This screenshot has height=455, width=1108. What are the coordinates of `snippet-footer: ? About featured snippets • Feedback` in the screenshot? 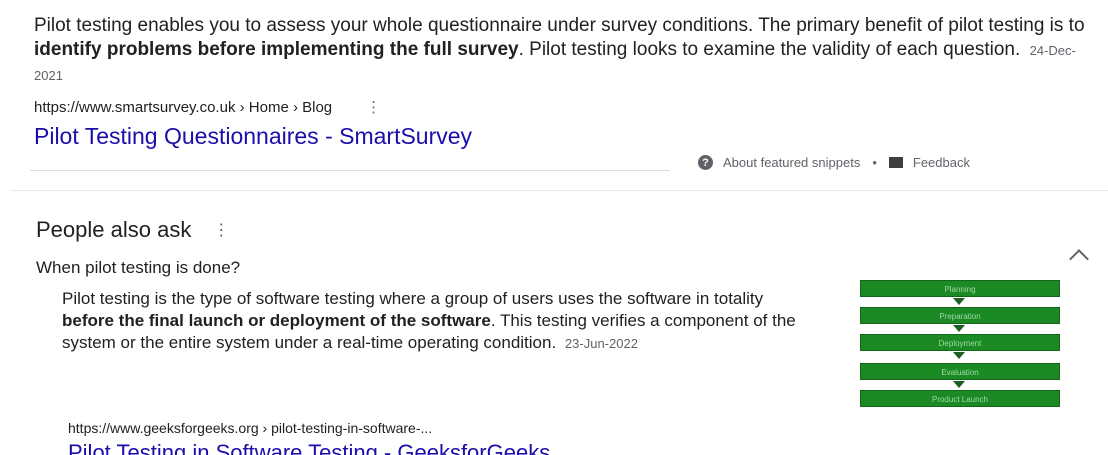 It's located at (834, 162).